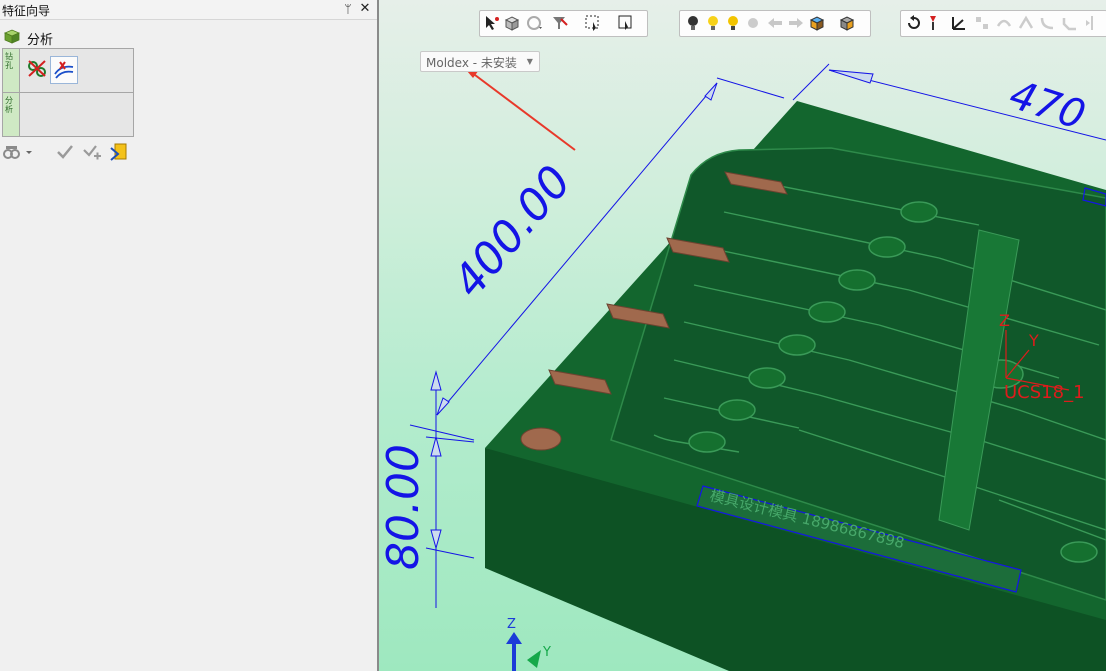  Describe the element at coordinates (119, 152) in the screenshot. I see `export-icon` at that location.